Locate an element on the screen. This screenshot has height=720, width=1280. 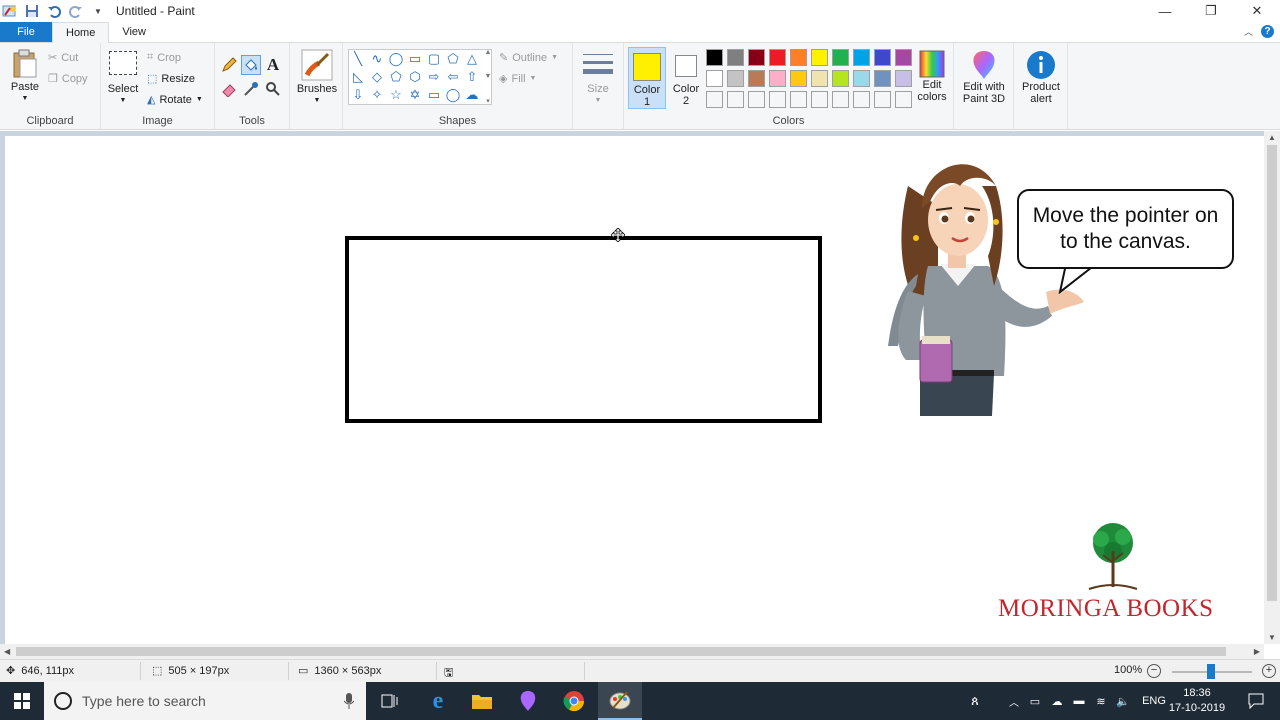
text-icon: A is located at coordinates (273, 65).